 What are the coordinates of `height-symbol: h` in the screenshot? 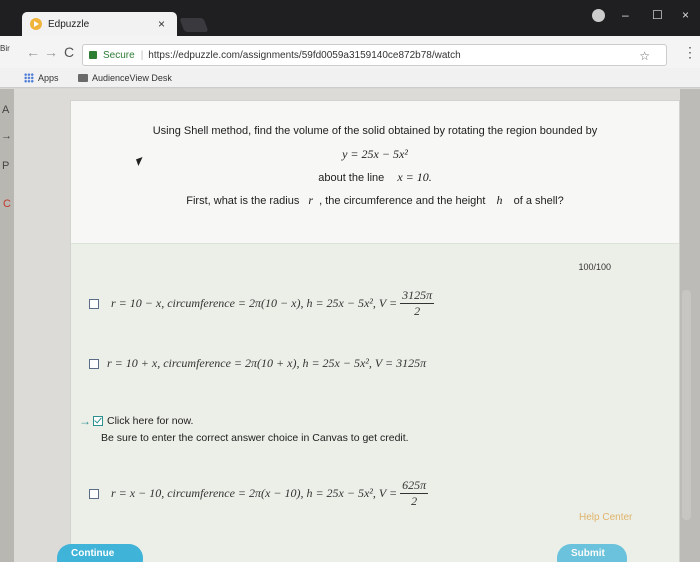 It's located at (499, 200).